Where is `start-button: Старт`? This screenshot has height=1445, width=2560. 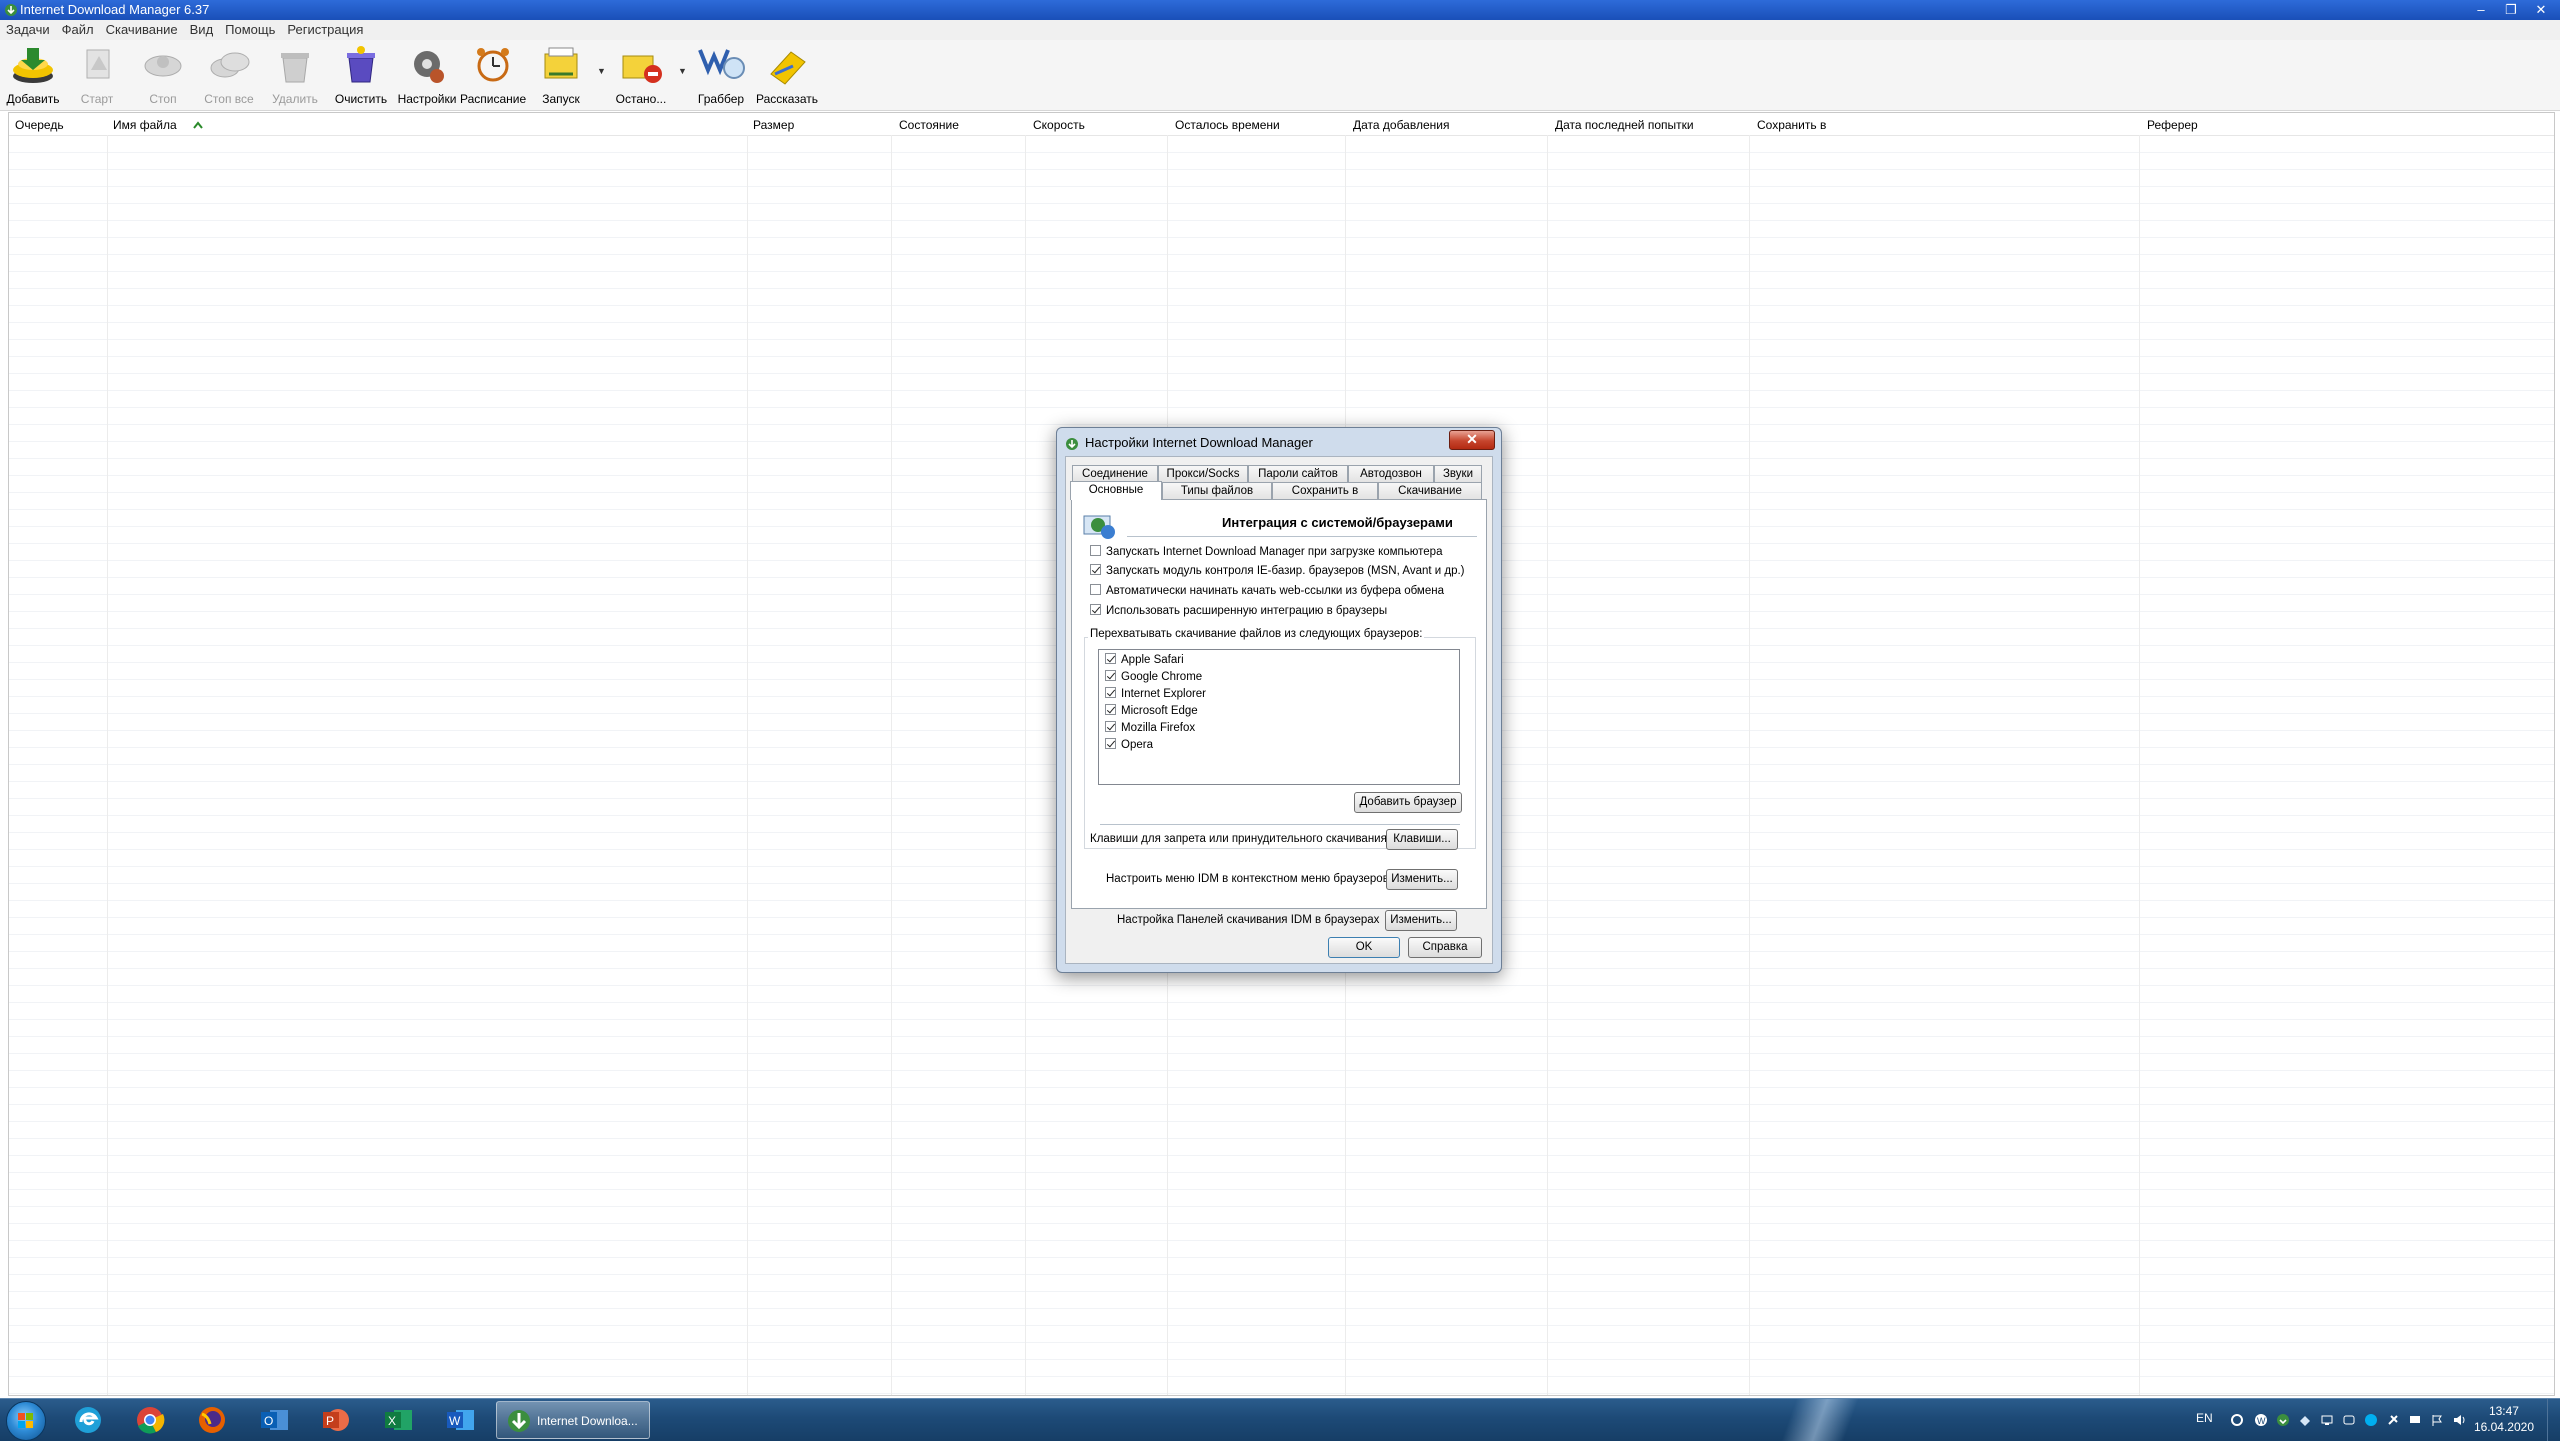 start-button: Старт is located at coordinates (97, 75).